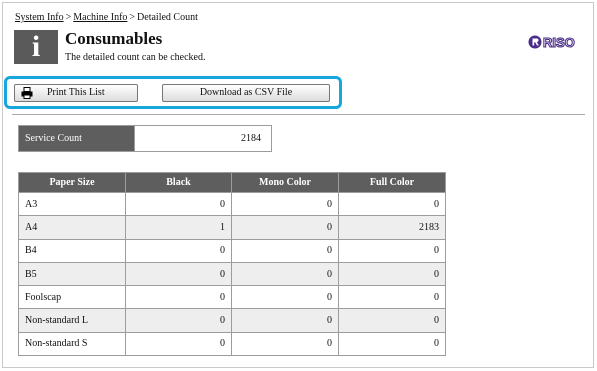 The width and height of the screenshot is (597, 371). I want to click on table-row: B4 0 0 0, so click(232, 250).